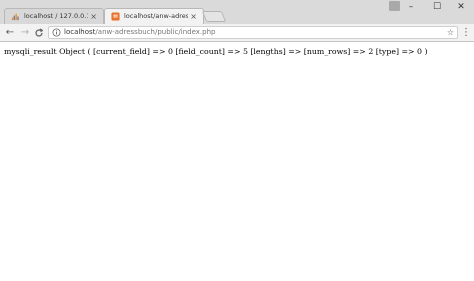  Describe the element at coordinates (10, 33) in the screenshot. I see `back-button: ←` at that location.